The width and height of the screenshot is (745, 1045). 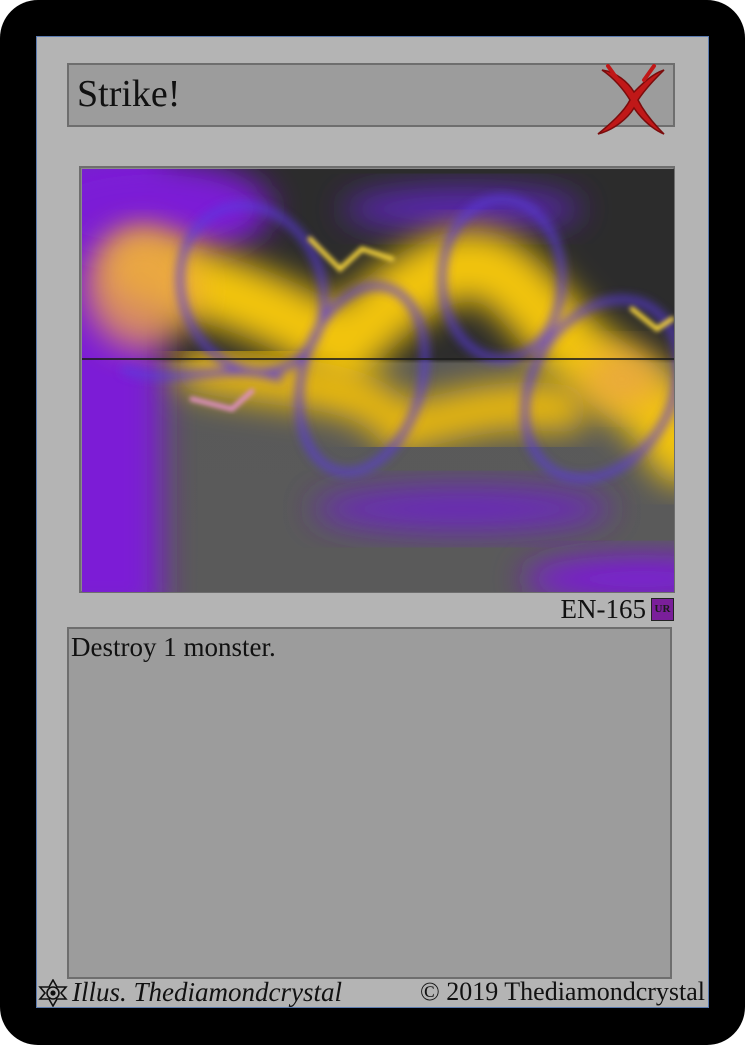 What do you see at coordinates (207, 992) in the screenshot?
I see `illustrator-credit: Illus. Thediamondcrystal` at bounding box center [207, 992].